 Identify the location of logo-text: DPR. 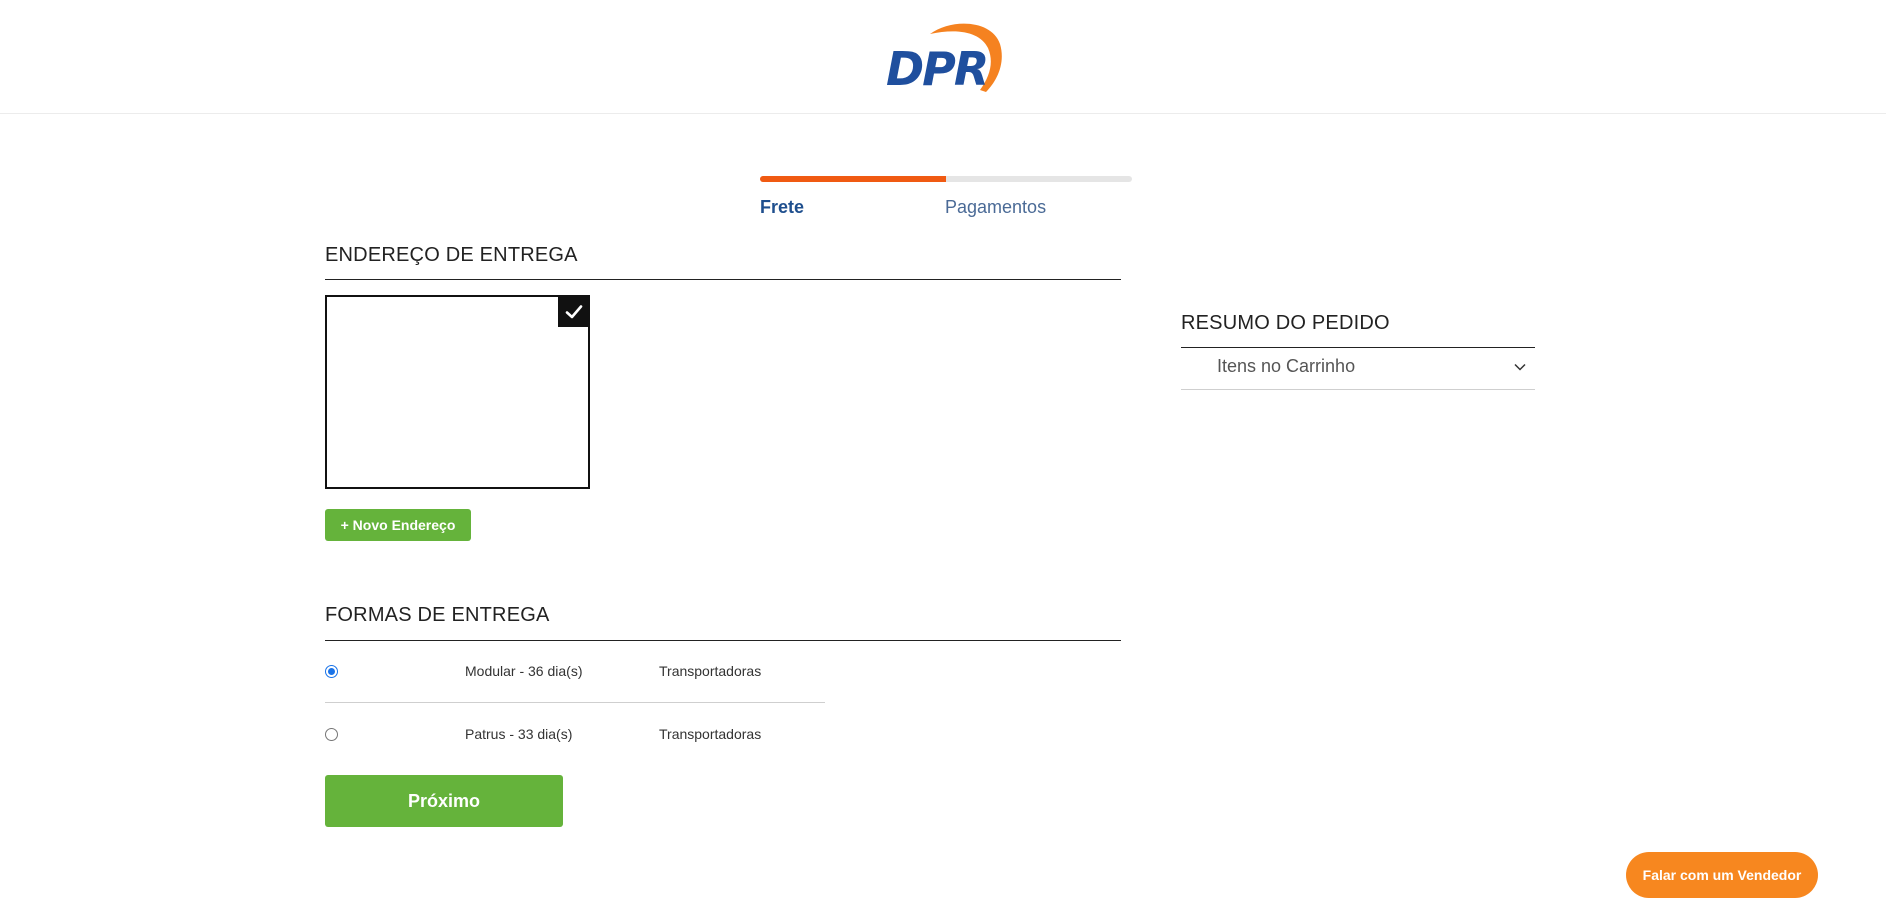
(937, 69).